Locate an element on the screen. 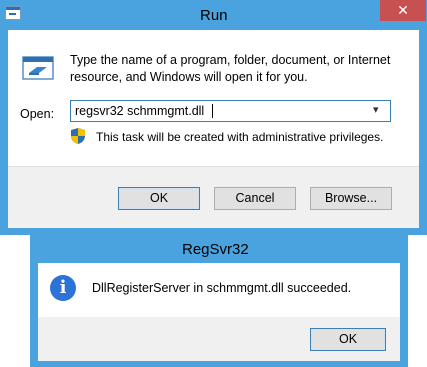 The image size is (427, 367). cancel-button: Cancel is located at coordinates (255, 198).